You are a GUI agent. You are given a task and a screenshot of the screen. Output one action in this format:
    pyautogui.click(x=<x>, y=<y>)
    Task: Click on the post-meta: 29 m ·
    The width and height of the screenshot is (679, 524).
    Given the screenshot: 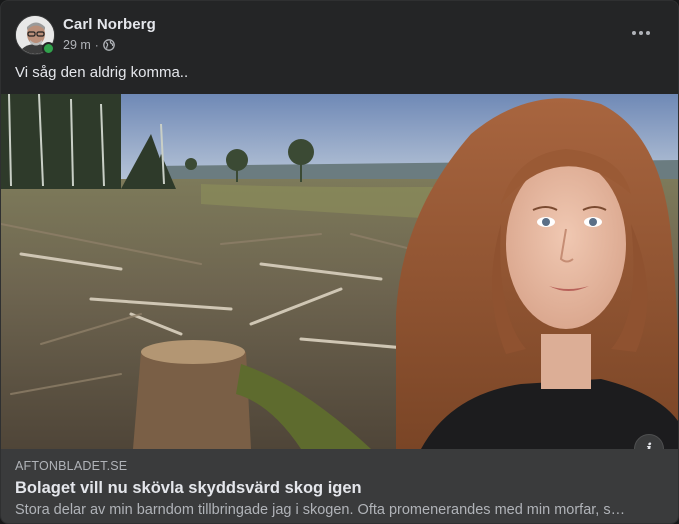 What is the action you would take?
    pyautogui.click(x=89, y=45)
    